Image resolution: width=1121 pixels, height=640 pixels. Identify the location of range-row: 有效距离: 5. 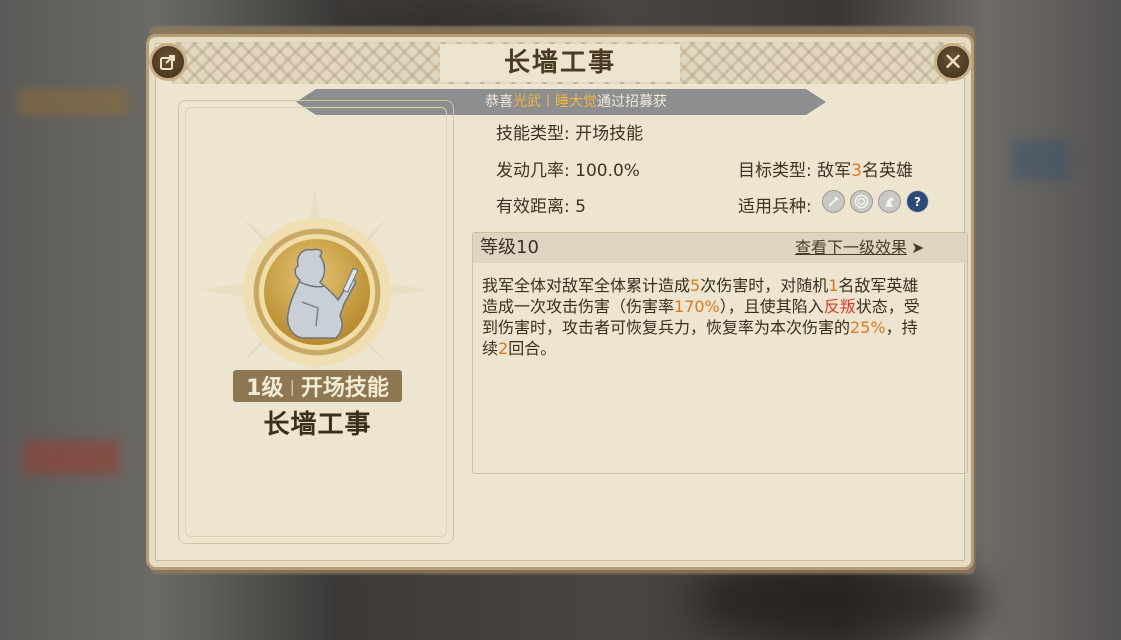
(541, 204).